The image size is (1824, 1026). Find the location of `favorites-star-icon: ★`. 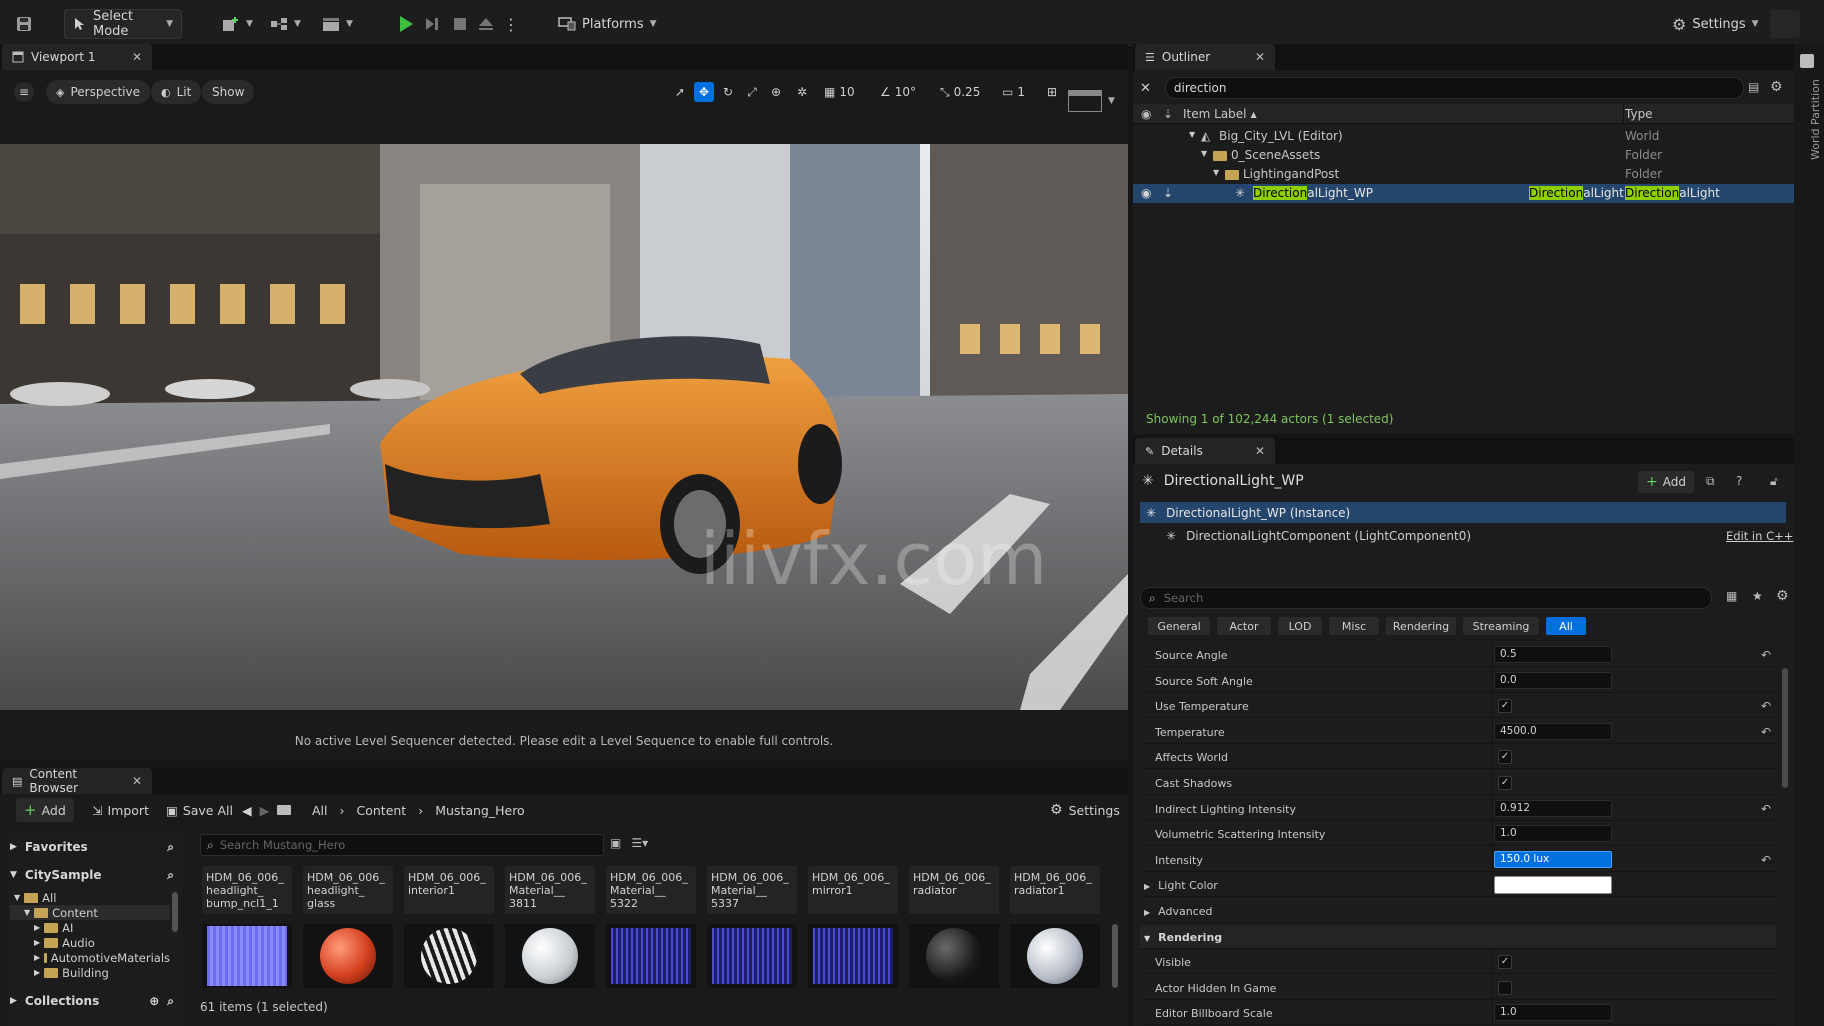

favorites-star-icon: ★ is located at coordinates (1757, 596).